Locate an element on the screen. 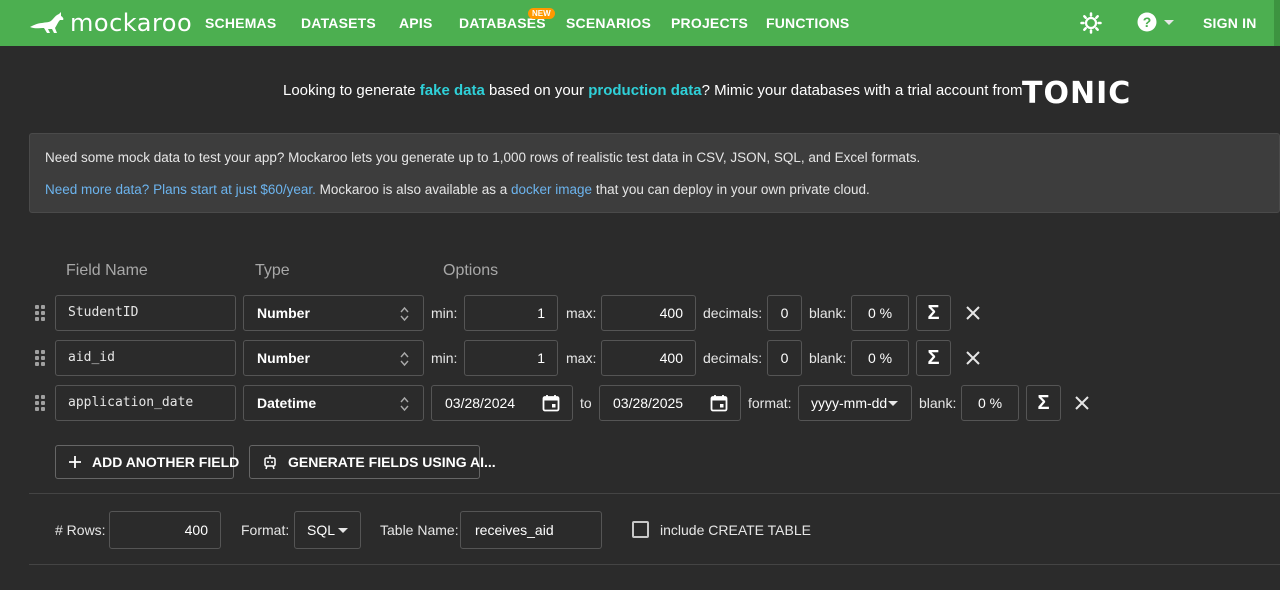 This screenshot has height=590, width=1280. date-to-value: 03/28/2025 is located at coordinates (648, 403).